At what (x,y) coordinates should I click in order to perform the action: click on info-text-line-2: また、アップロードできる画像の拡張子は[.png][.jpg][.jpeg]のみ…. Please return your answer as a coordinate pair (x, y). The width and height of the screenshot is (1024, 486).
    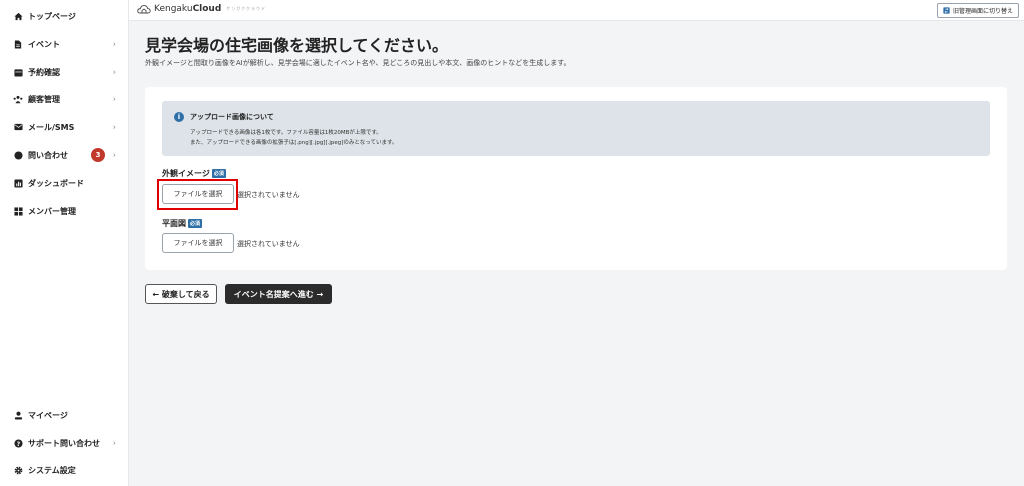
    Looking at the image, I should click on (294, 143).